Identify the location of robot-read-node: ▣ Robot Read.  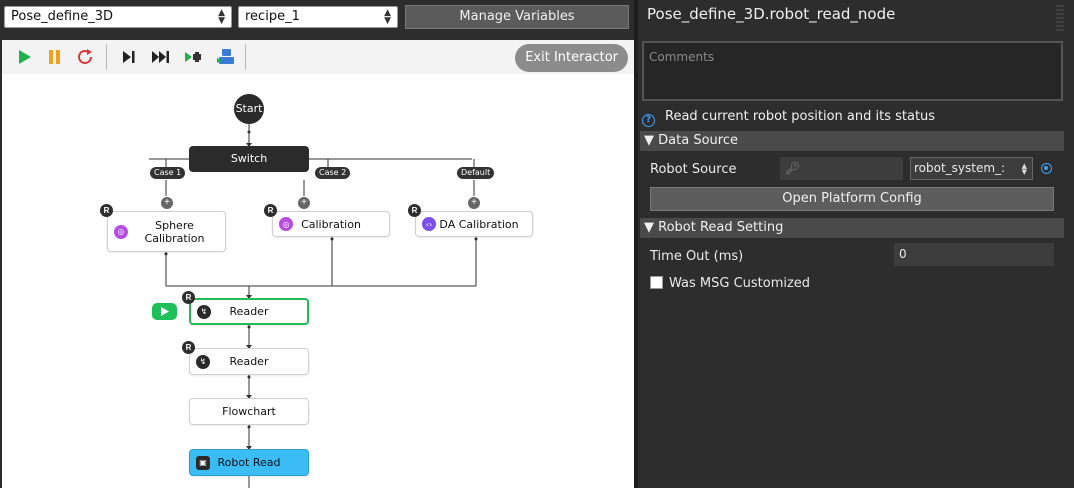
(249, 462).